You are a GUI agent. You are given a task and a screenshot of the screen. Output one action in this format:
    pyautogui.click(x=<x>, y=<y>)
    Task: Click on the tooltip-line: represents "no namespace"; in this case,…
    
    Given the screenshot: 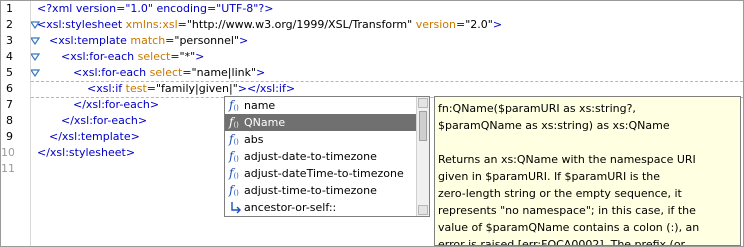 What is the action you would take?
    pyautogui.click(x=567, y=210)
    